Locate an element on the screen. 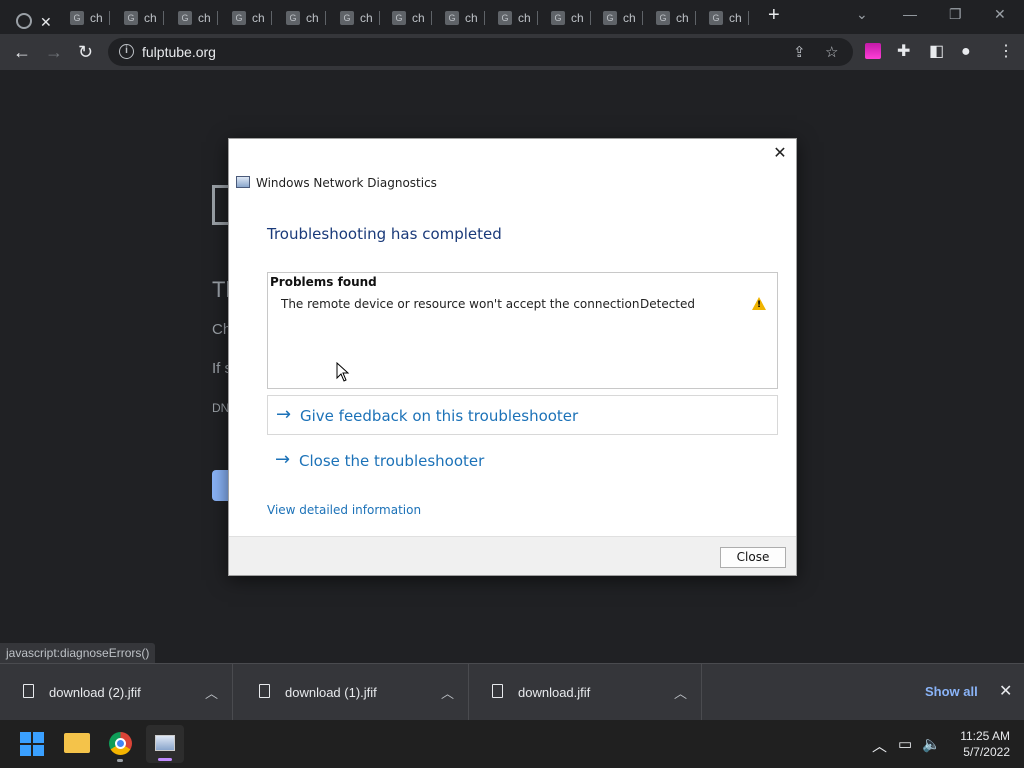 The height and width of the screenshot is (768, 1024). warning-mark: ! is located at coordinates (759, 305).